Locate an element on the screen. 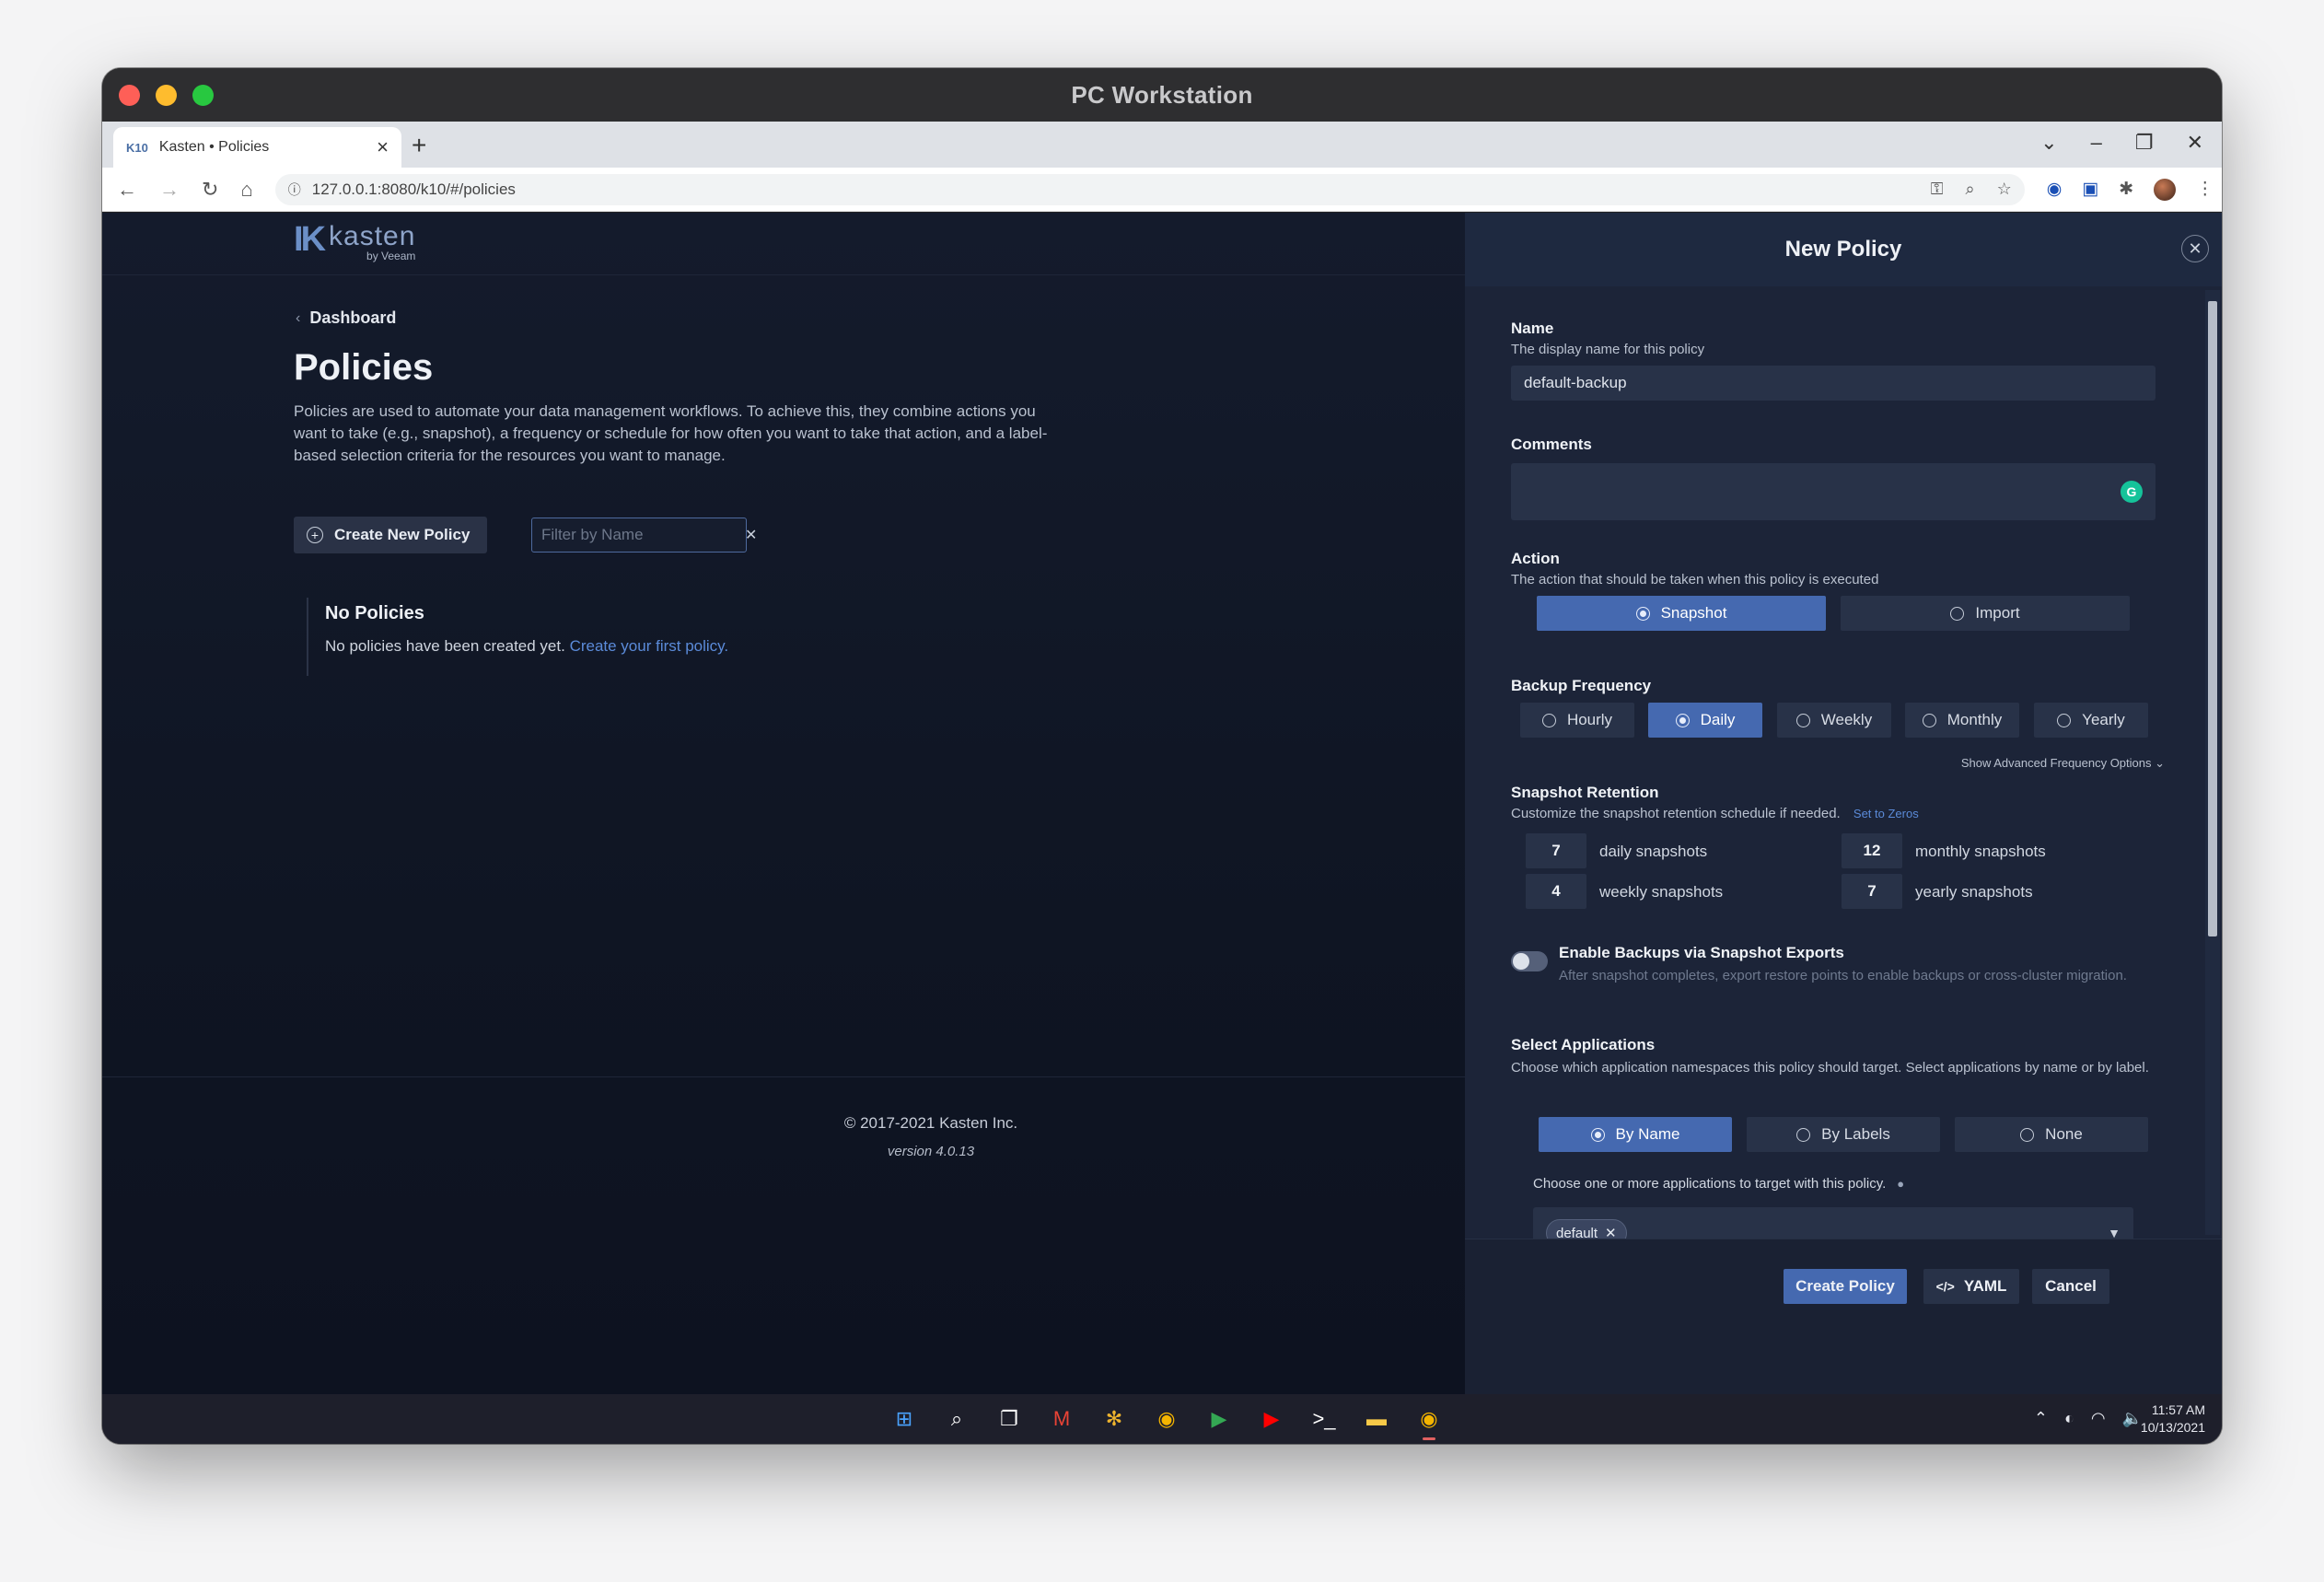 The image size is (2324, 1582). backup-frequency-label: Backup Frequency is located at coordinates (1582, 685).